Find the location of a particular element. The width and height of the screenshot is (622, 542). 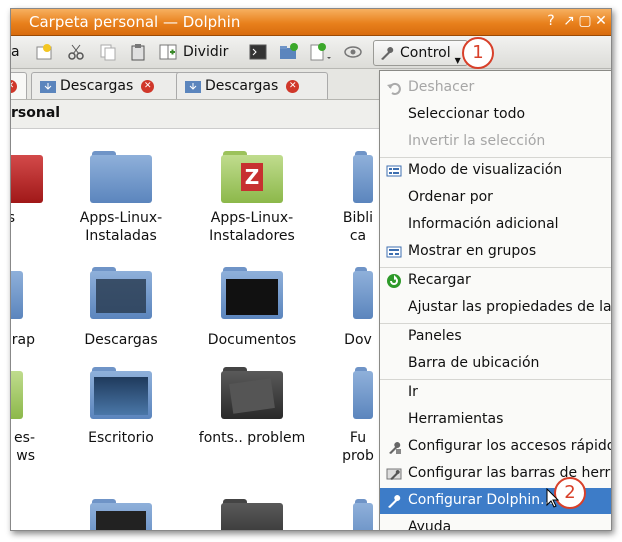

menu-item-ordenar-por: Ordenar por is located at coordinates (495, 198).